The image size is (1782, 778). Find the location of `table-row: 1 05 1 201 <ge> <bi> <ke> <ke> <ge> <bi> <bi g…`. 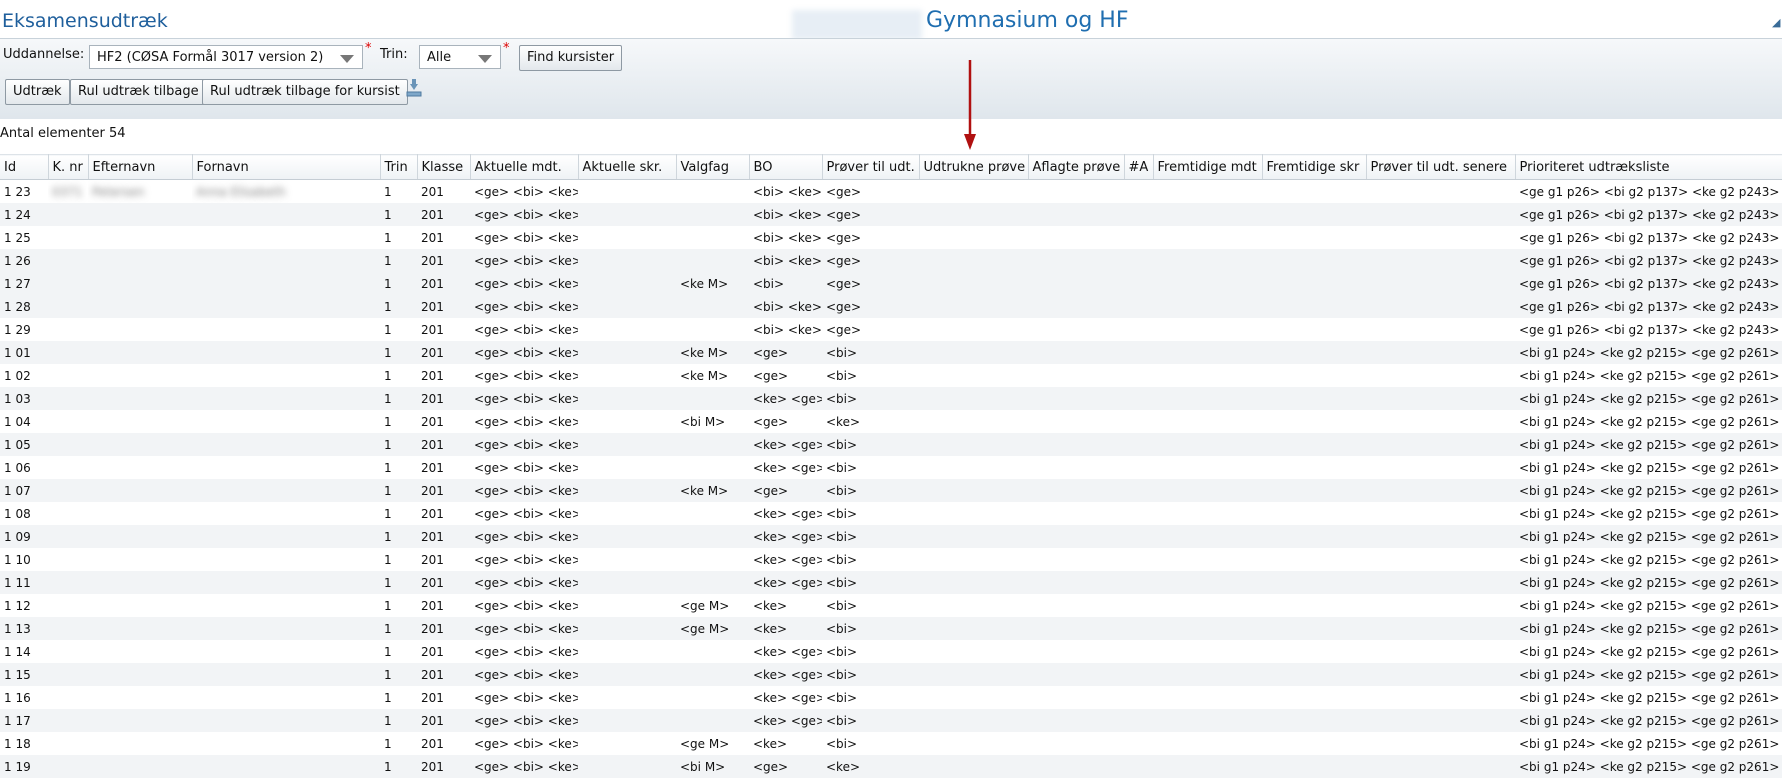

table-row: 1 05 1 201 <ge> <bi> <ke> <ke> <ge> <bi> <bi g… is located at coordinates (891, 444).